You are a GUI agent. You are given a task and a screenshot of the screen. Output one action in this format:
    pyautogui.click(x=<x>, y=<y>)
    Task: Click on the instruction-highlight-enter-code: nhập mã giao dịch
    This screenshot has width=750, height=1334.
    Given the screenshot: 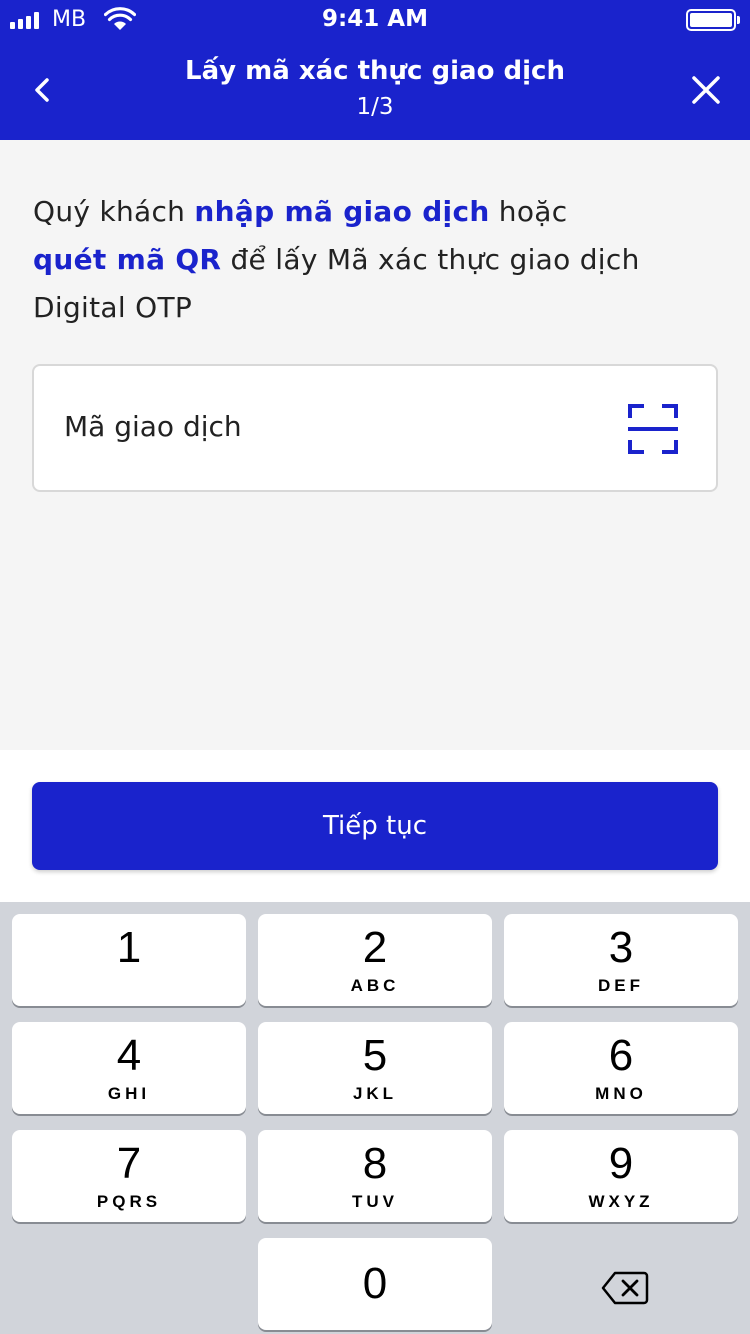 What is the action you would take?
    pyautogui.click(x=342, y=211)
    